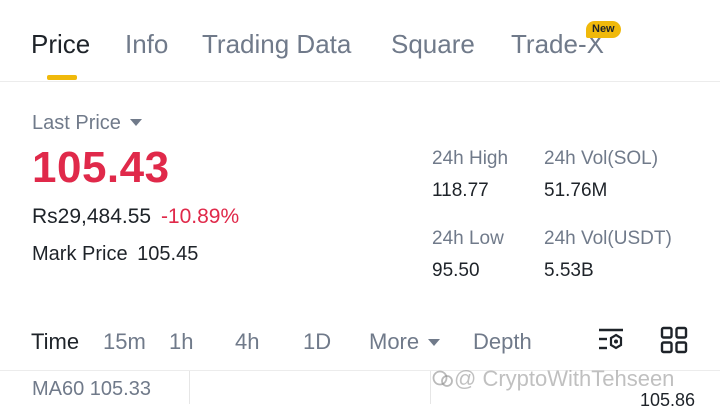 The width and height of the screenshot is (720, 411). I want to click on last-price-selector: Last Price, so click(87, 123).